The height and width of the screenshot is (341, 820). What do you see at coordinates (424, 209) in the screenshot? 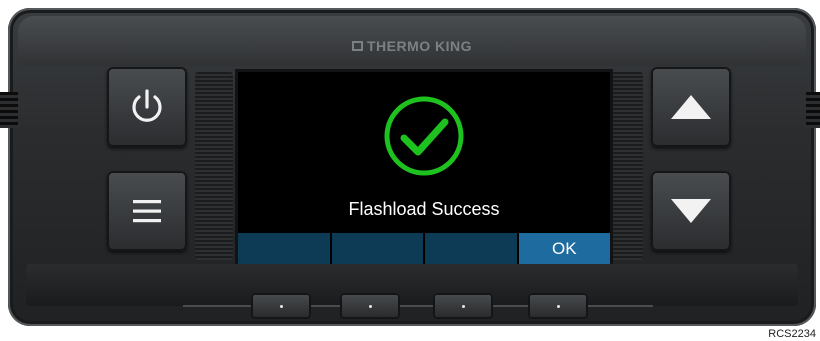
I see `status-message: Flashload Success` at bounding box center [424, 209].